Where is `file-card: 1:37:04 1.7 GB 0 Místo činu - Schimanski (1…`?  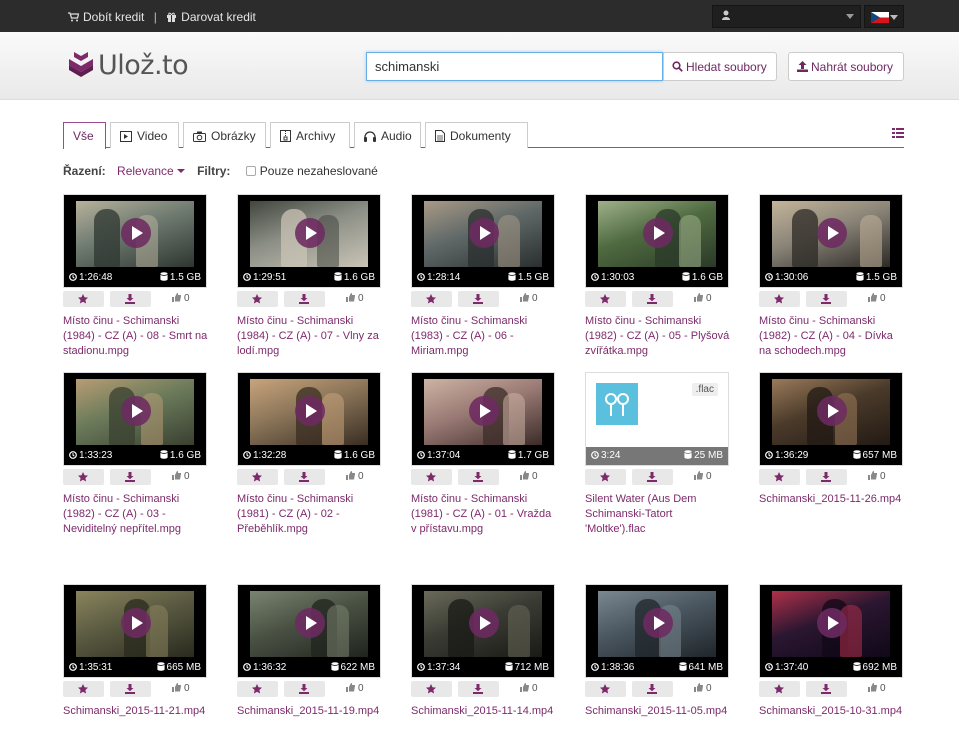 file-card: 1:37:04 1.7 GB 0 Místo činu - Schimanski (1… is located at coordinates (483, 454).